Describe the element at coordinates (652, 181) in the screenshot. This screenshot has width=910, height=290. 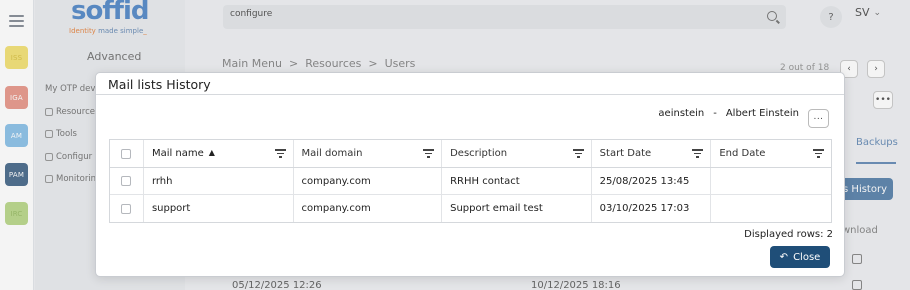
I see `cell-start-date: 25/08/2025 13:45` at that location.